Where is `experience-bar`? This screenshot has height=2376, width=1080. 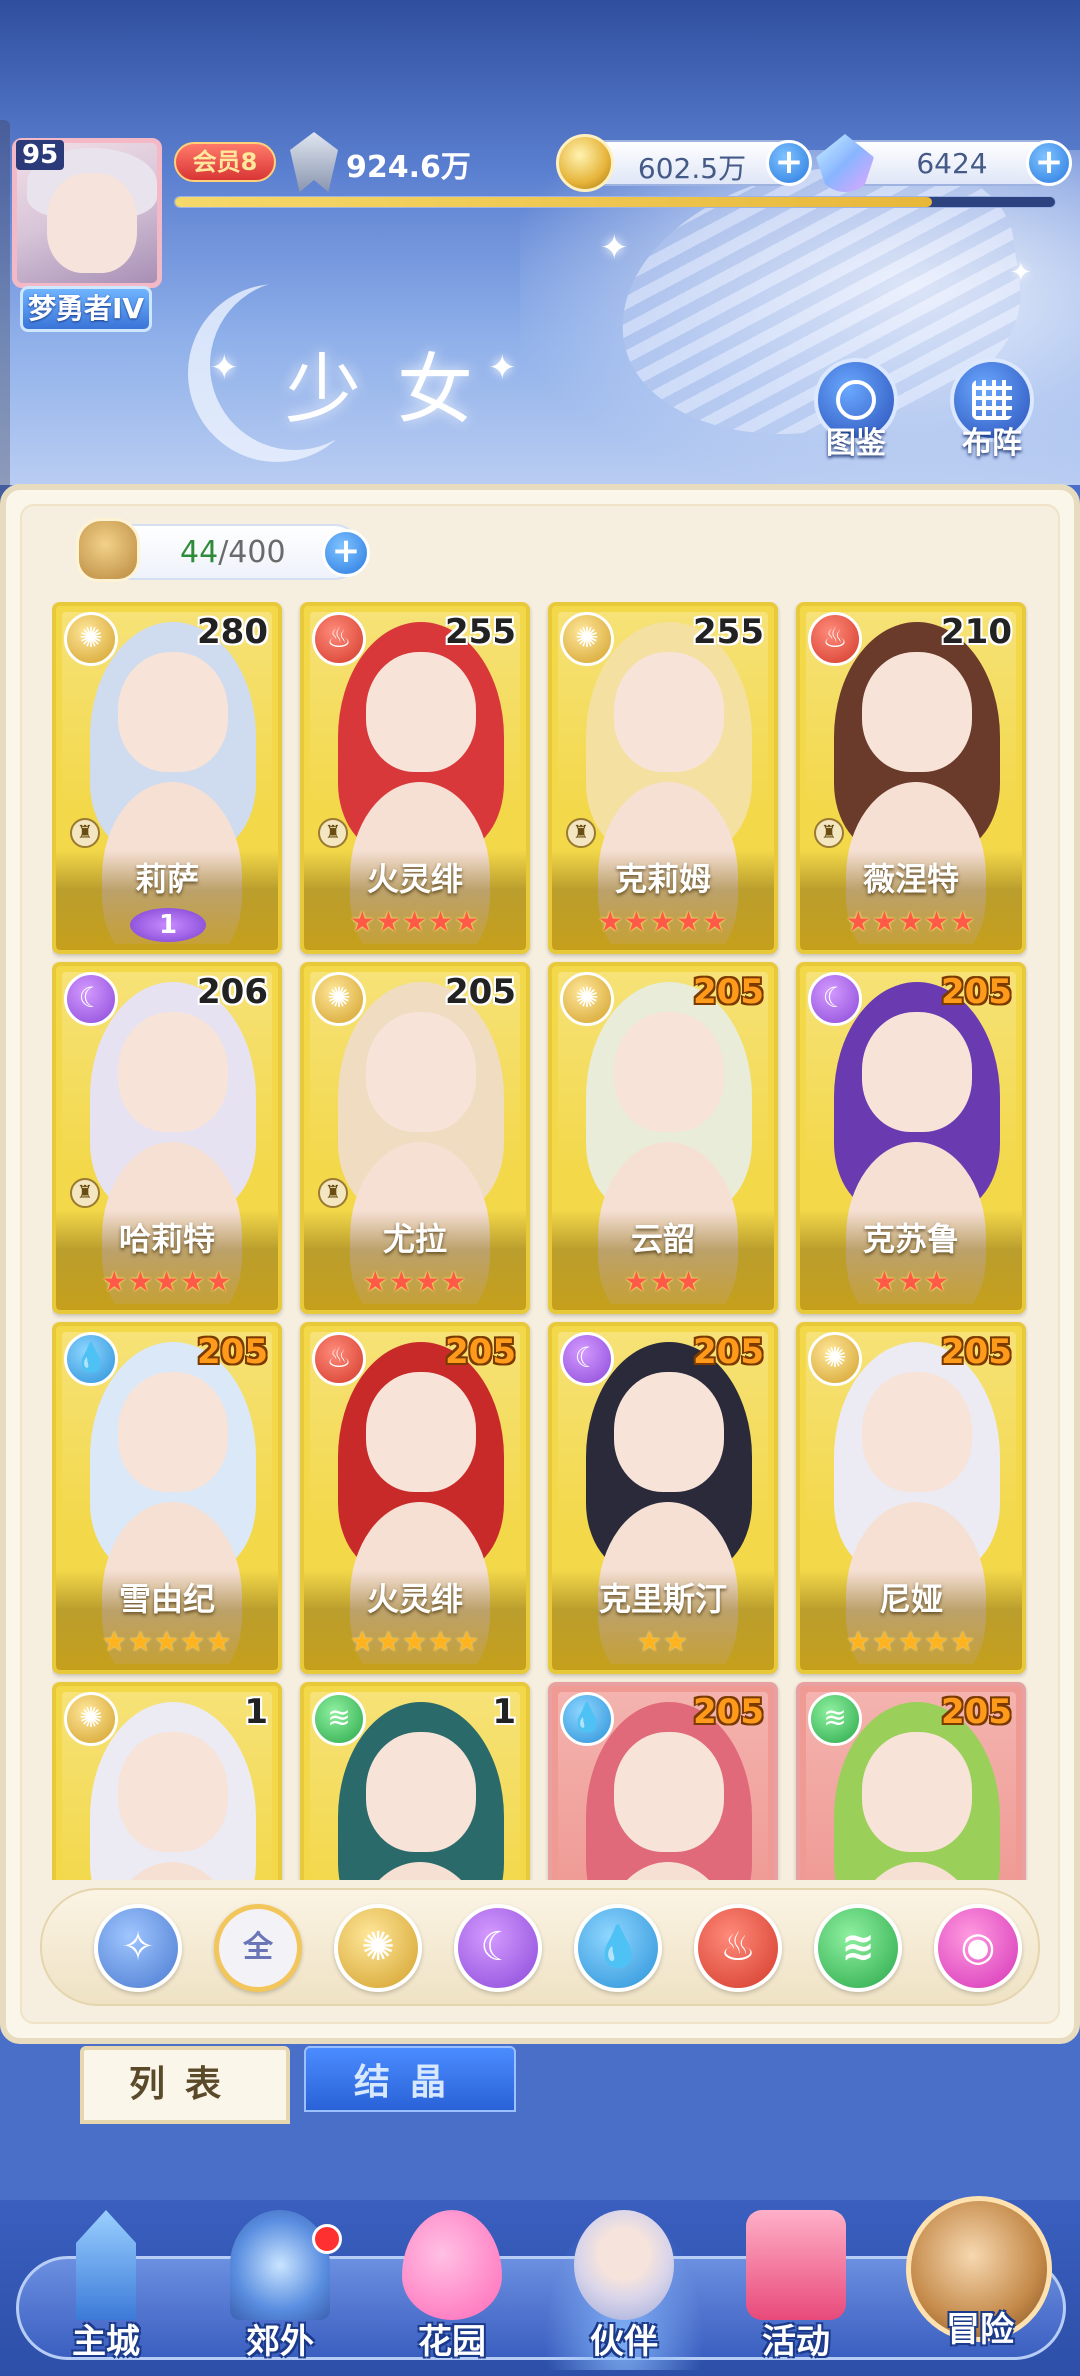
experience-bar is located at coordinates (615, 202).